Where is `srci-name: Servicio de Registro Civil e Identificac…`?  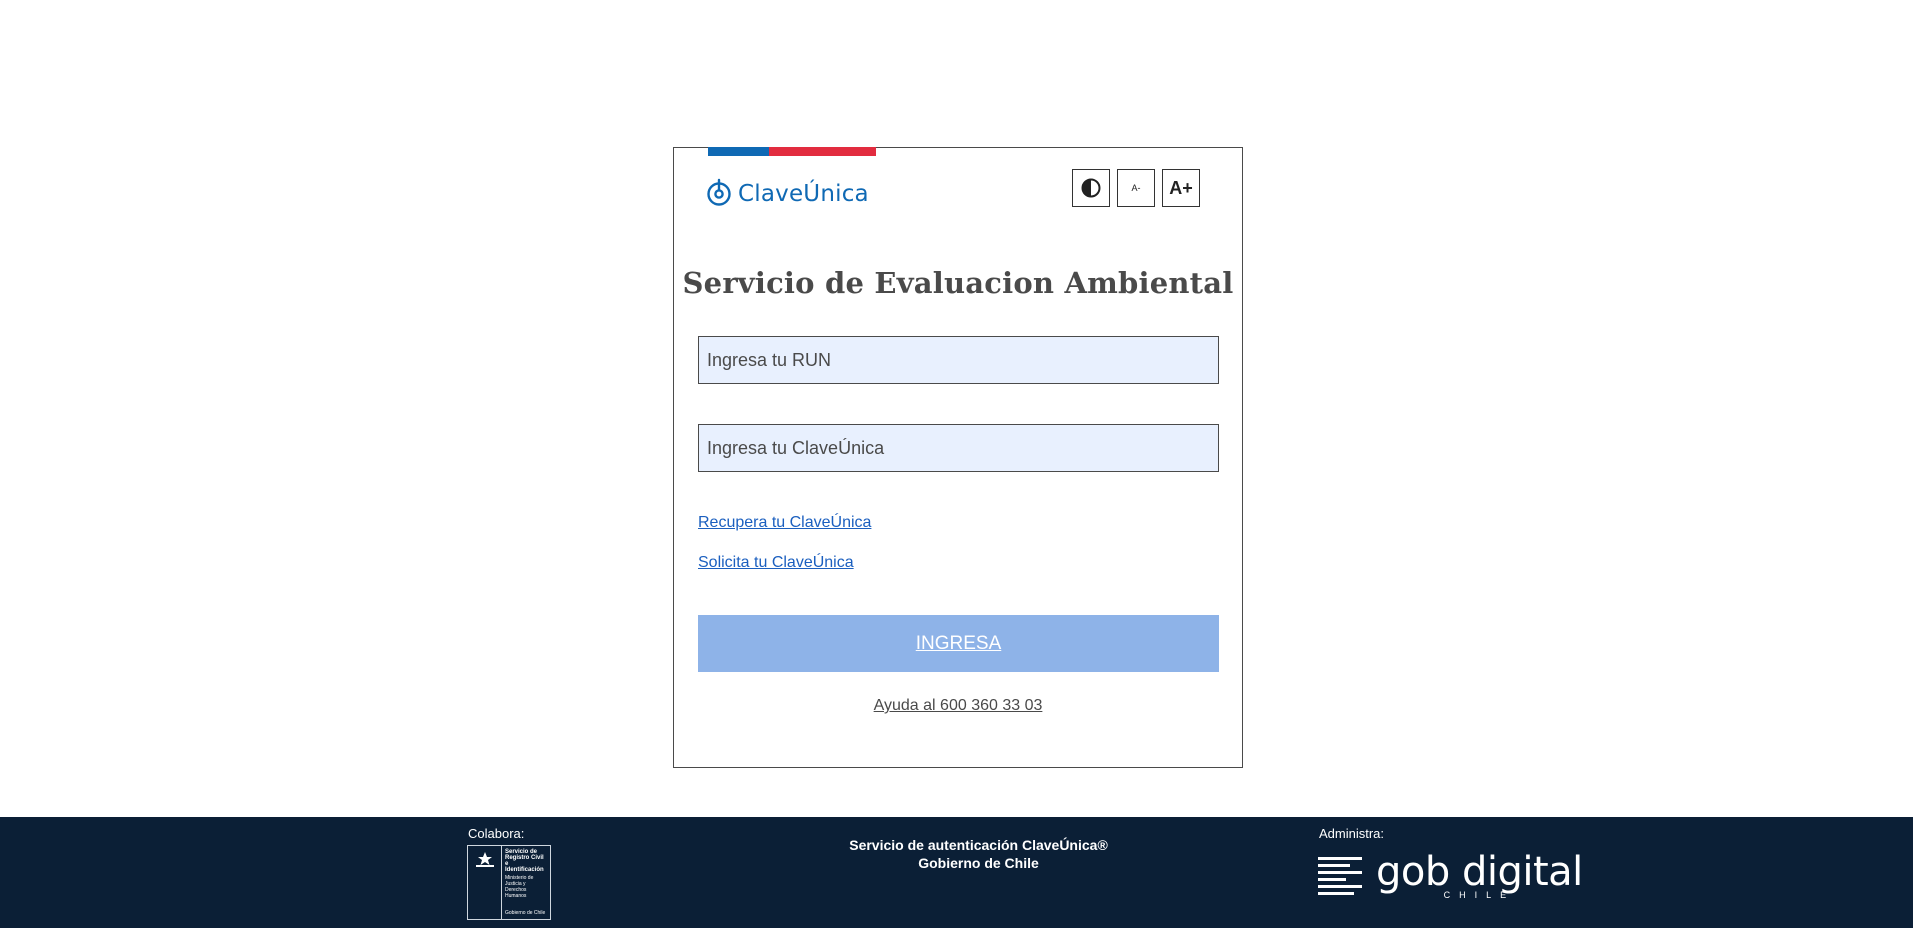 srci-name: Servicio de Registro Civil e Identificac… is located at coordinates (524, 861).